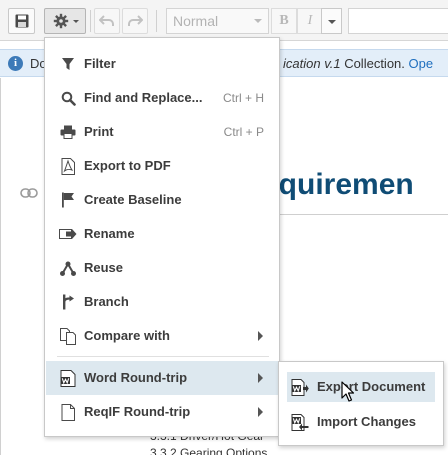  What do you see at coordinates (300, 422) in the screenshot?
I see `word-import-icon` at bounding box center [300, 422].